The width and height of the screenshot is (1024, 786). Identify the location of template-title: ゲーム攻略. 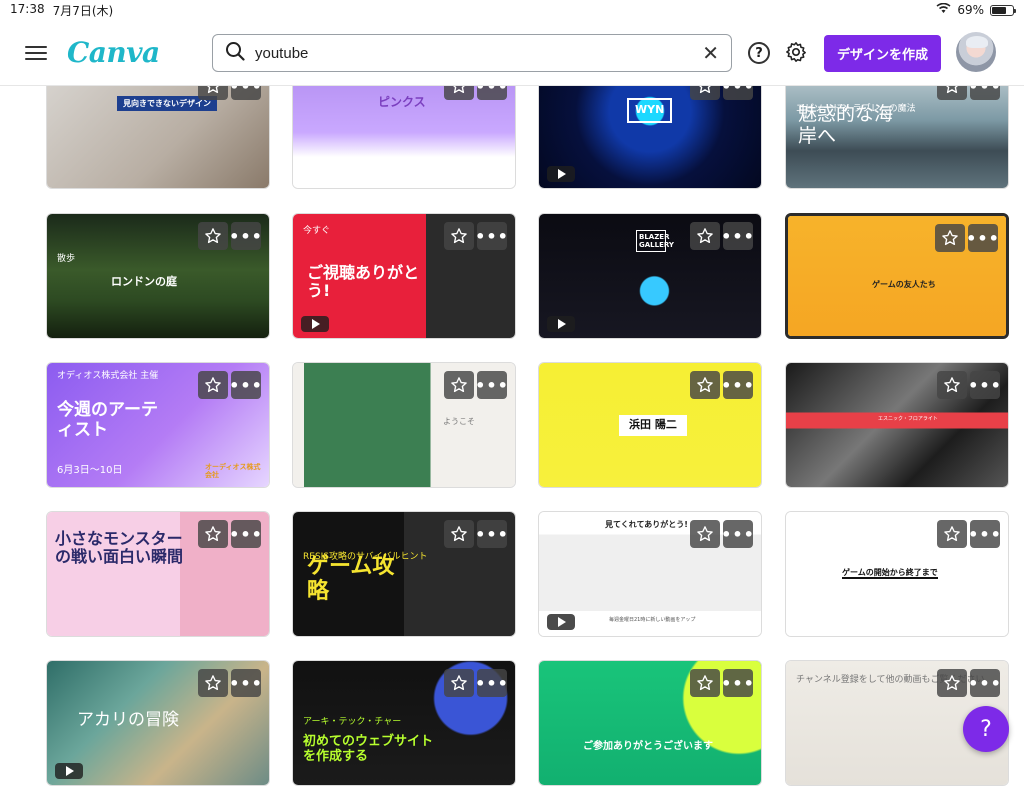
(351, 579).